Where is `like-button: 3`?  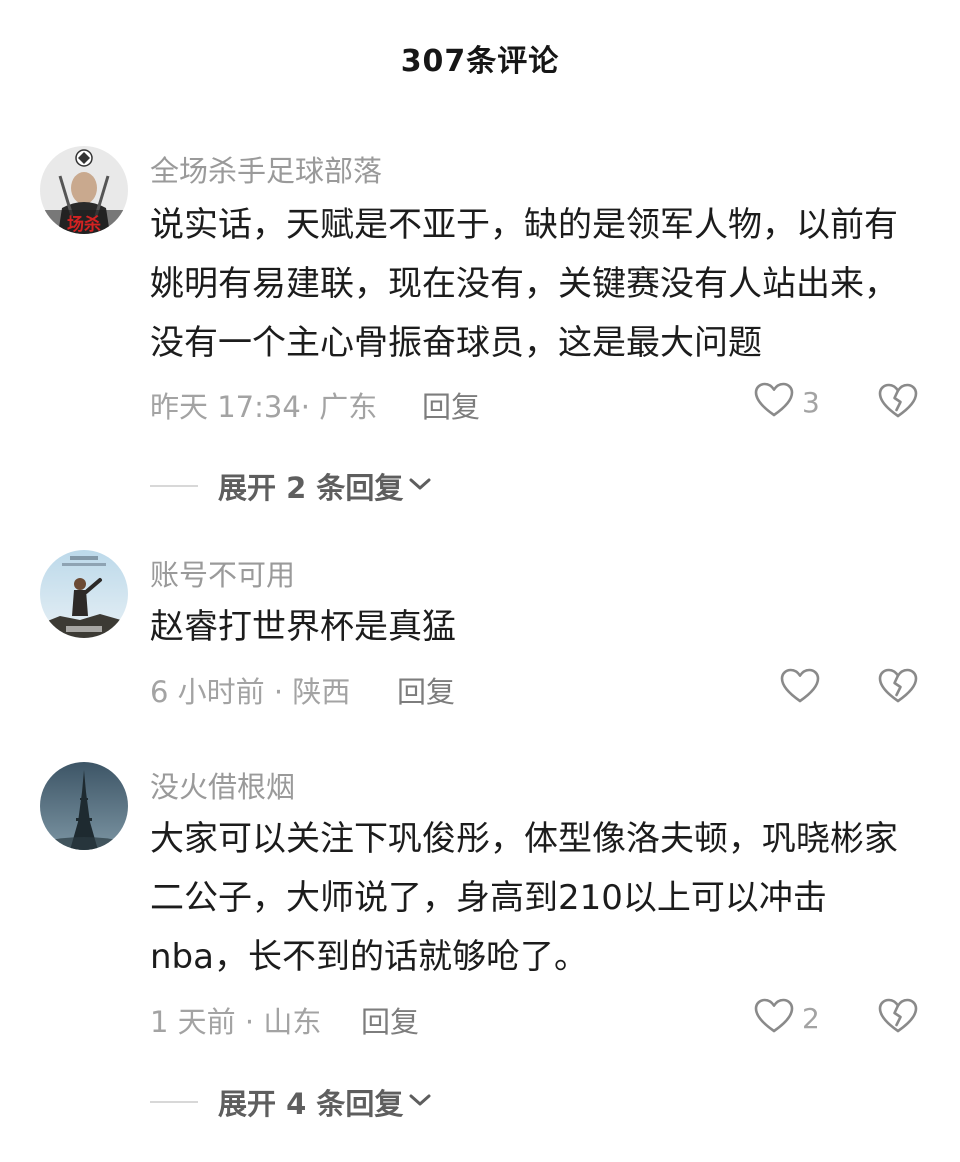 like-button: 3 is located at coordinates (787, 402).